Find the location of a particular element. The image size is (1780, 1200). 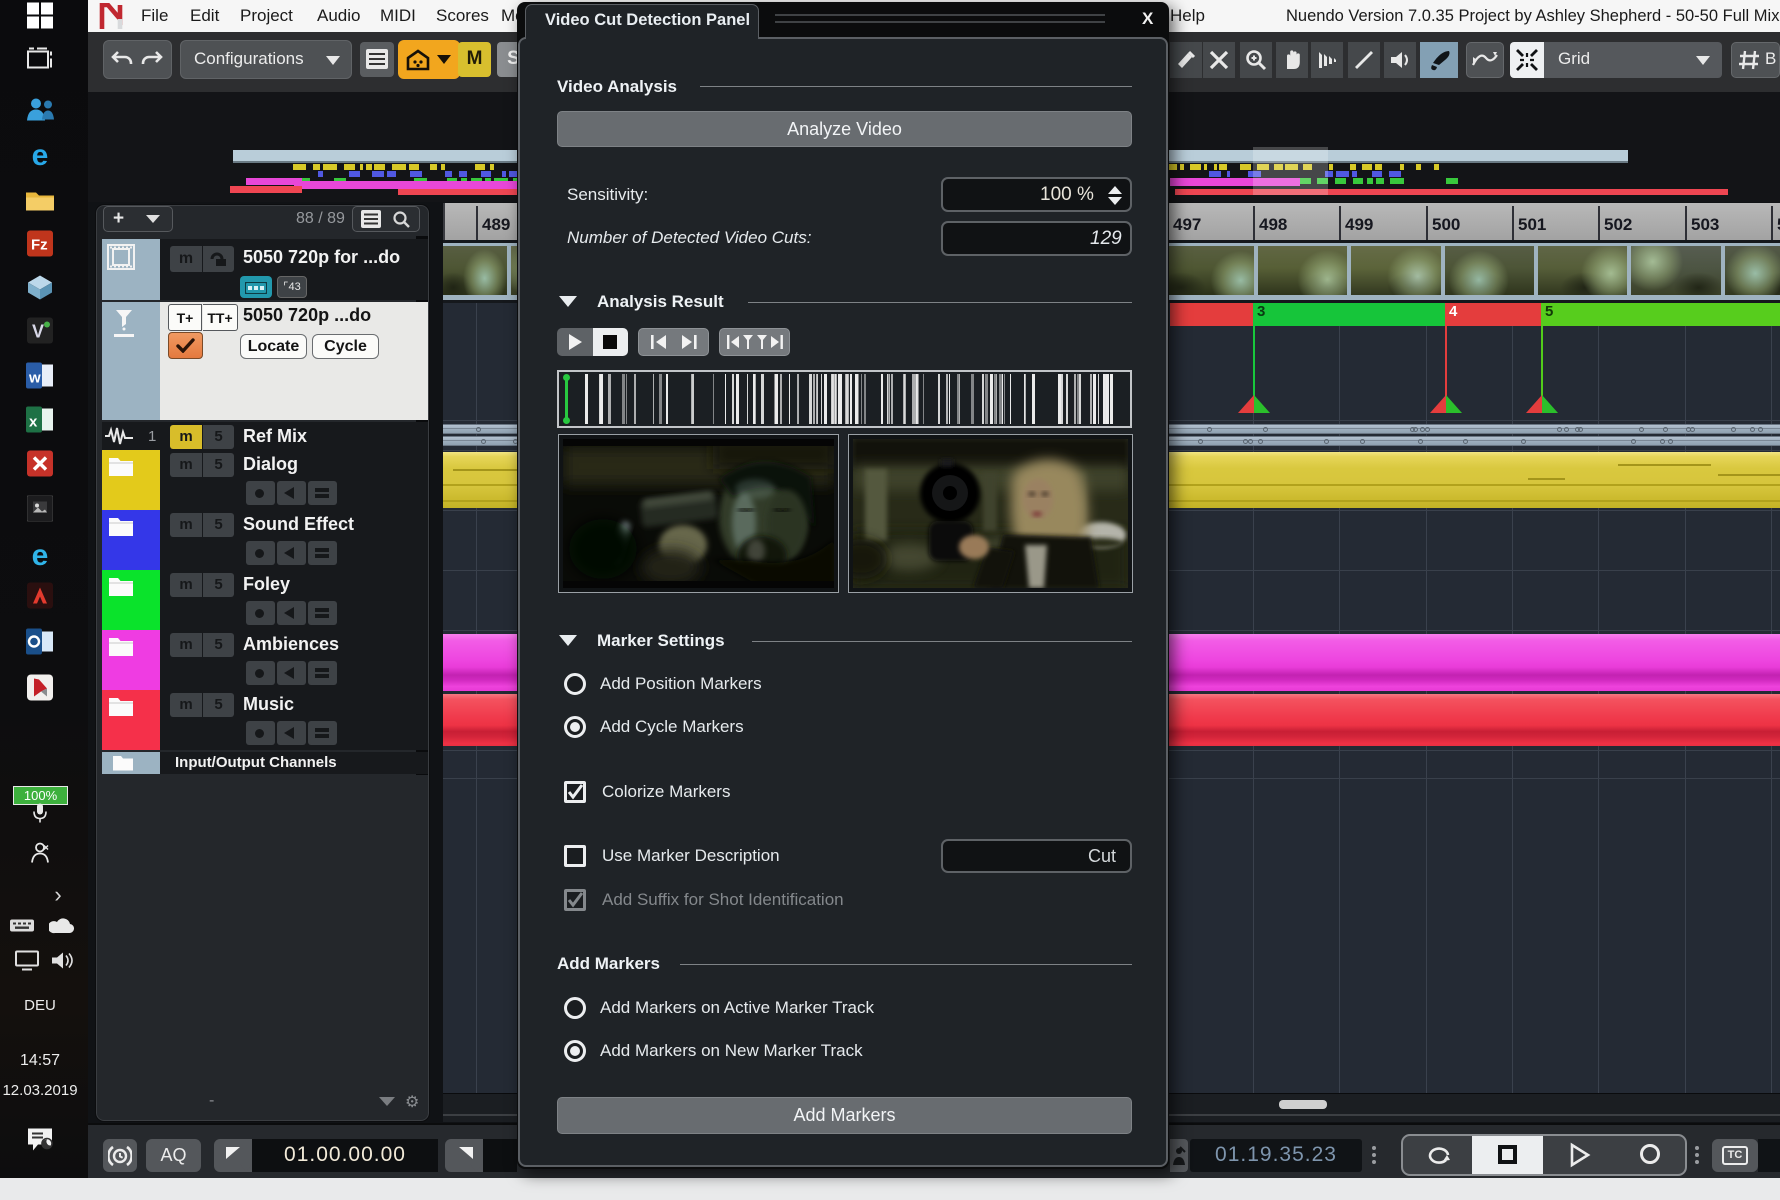

svg-text: x is located at coordinates (33, 422).